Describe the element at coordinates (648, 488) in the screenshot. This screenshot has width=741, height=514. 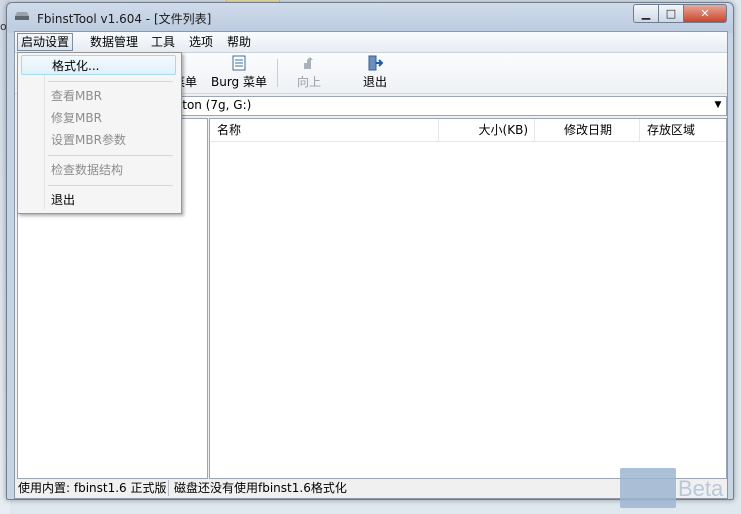
I see `pc-logo-icon` at that location.